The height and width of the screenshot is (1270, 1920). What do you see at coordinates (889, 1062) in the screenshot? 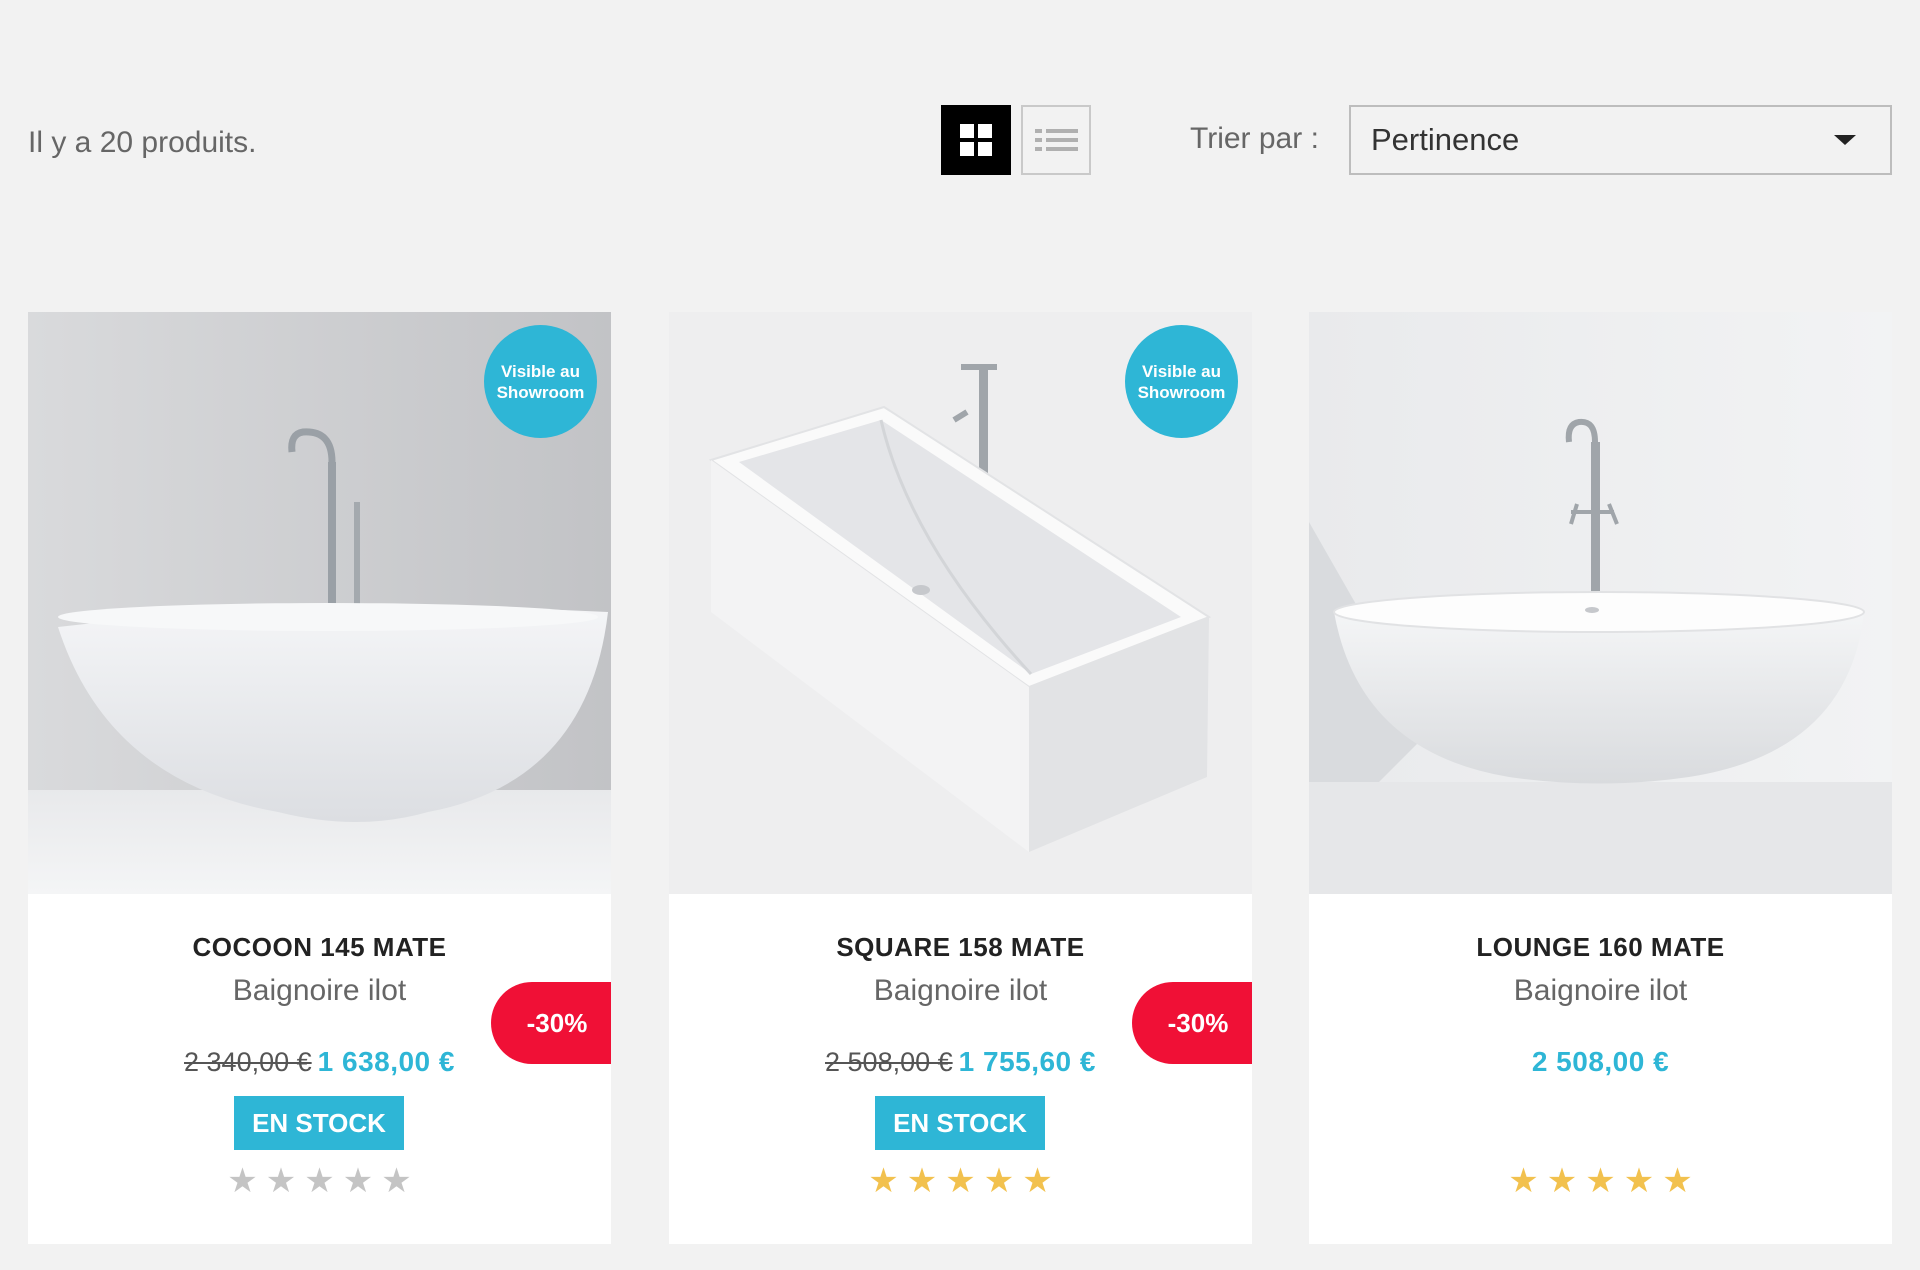
I see `price-old: 2 508,00 €` at bounding box center [889, 1062].